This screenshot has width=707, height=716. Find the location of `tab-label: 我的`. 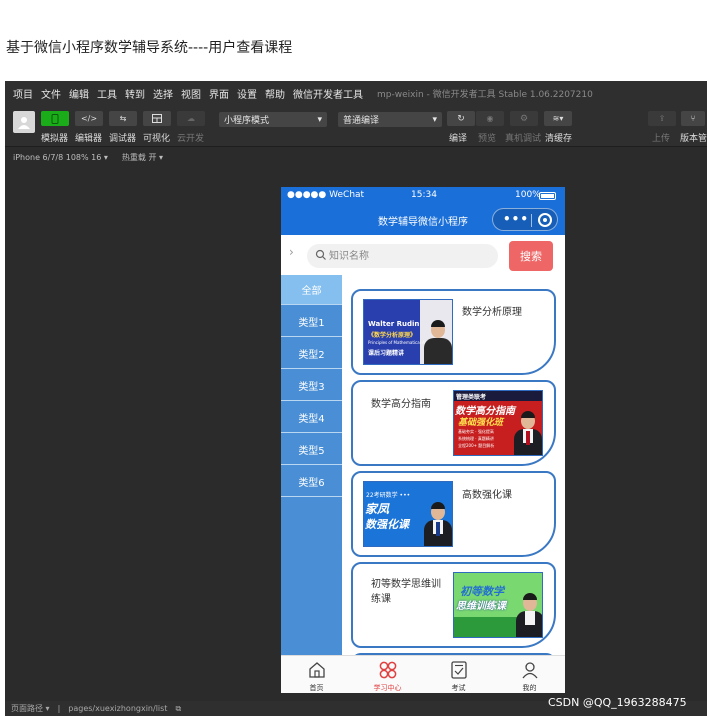

tab-label: 我的 is located at coordinates (529, 688).